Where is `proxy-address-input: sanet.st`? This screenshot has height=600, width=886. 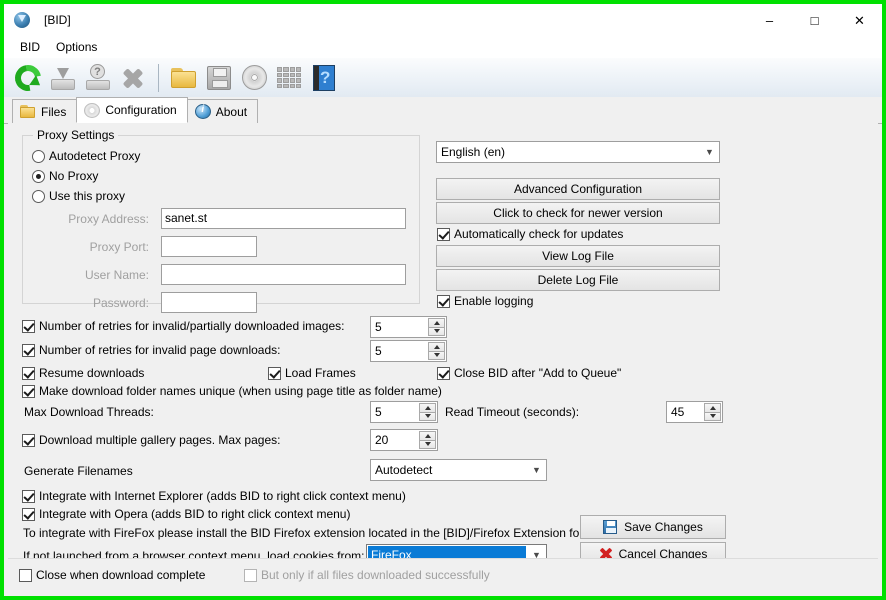
proxy-address-input: sanet.st is located at coordinates (283, 218).